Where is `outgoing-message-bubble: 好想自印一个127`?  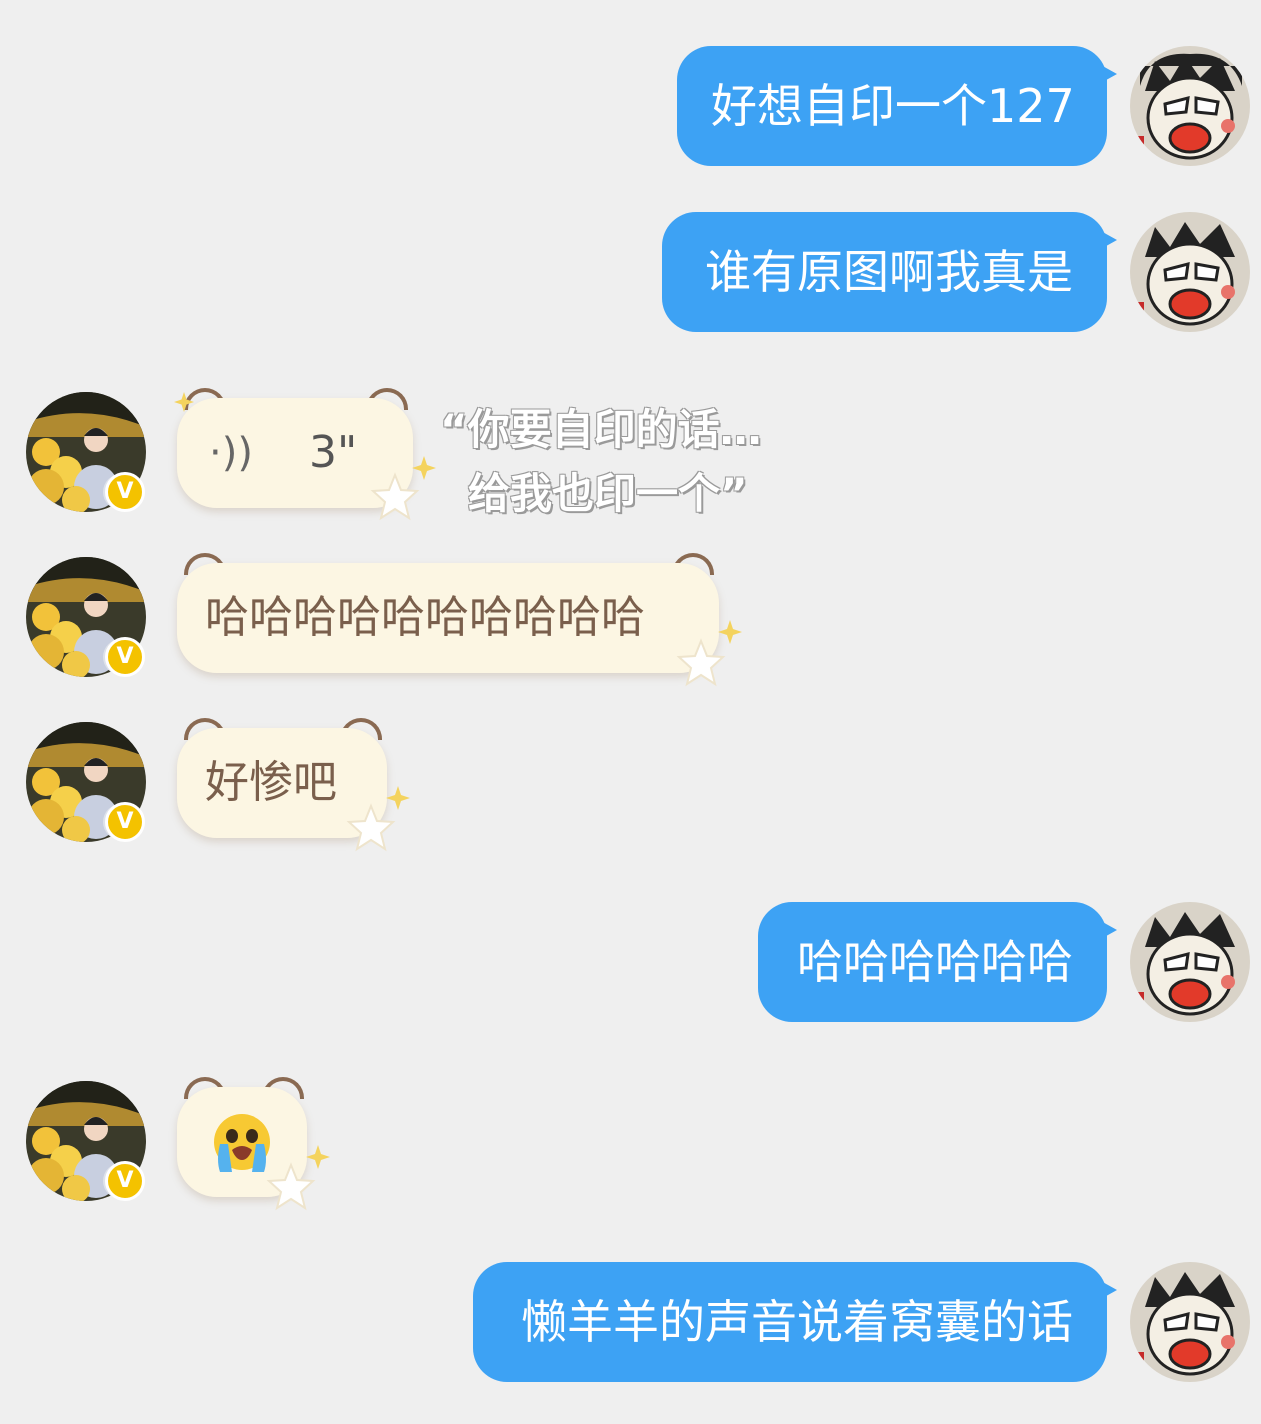 outgoing-message-bubble: 好想自印一个127 is located at coordinates (897, 106).